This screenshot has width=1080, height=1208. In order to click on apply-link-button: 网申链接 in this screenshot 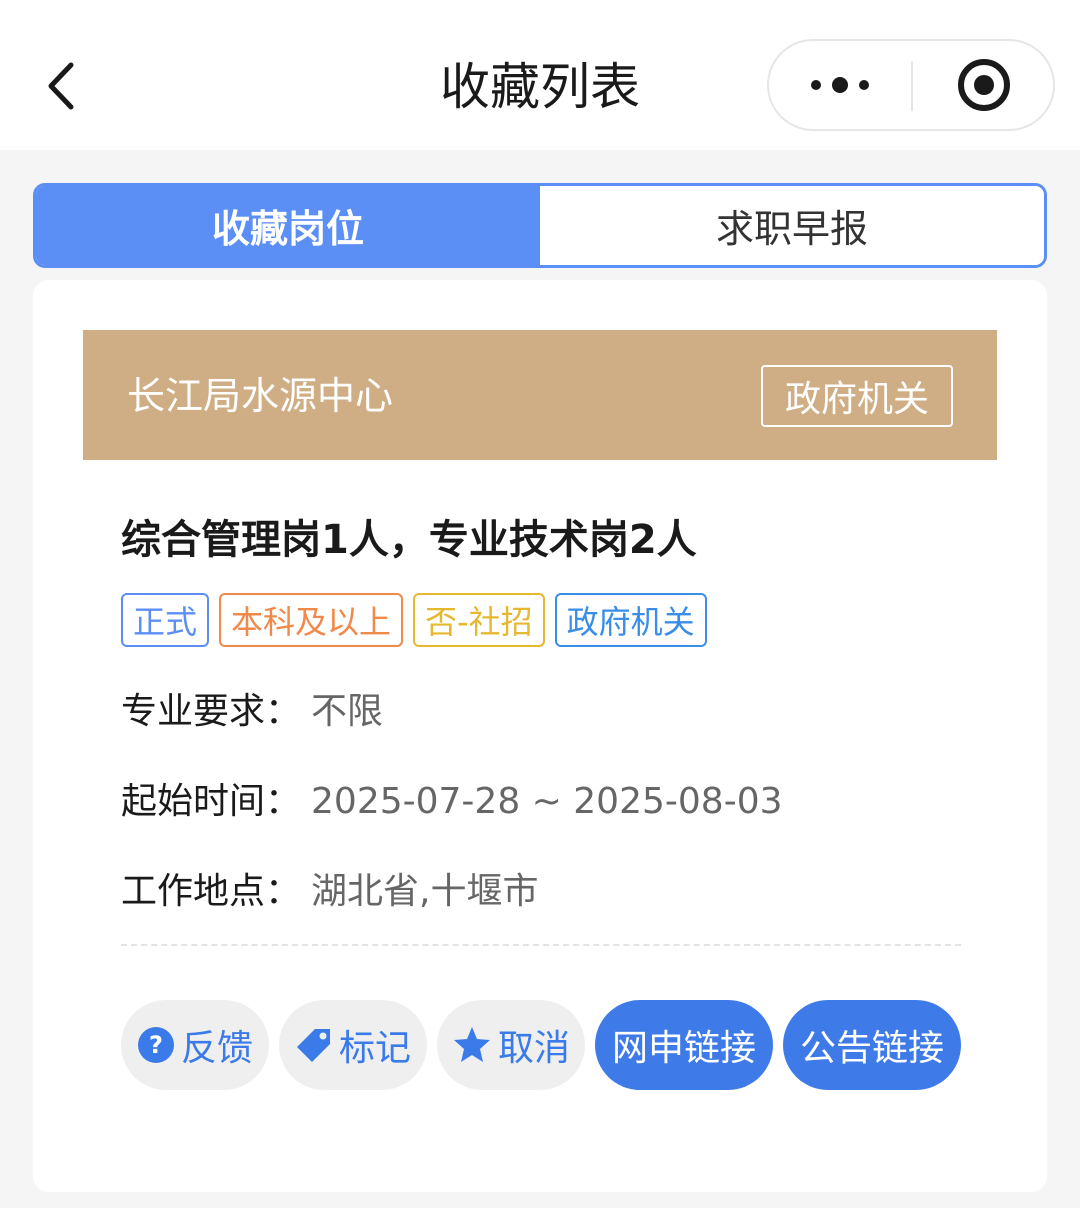, I will do `click(684, 1045)`.